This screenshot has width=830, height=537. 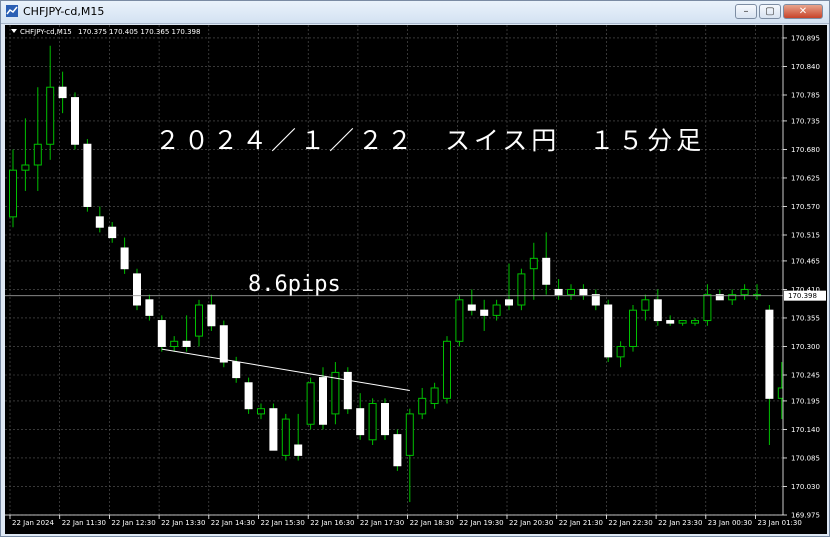 I want to click on time-tick-label: 22 Jan 14:30, so click(x=233, y=523).